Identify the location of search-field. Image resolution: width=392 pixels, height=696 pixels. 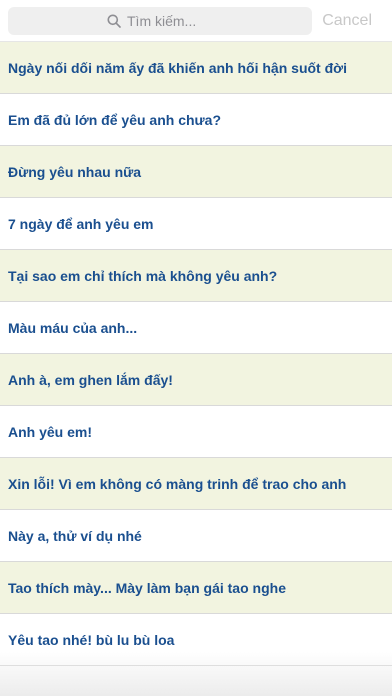
(160, 20).